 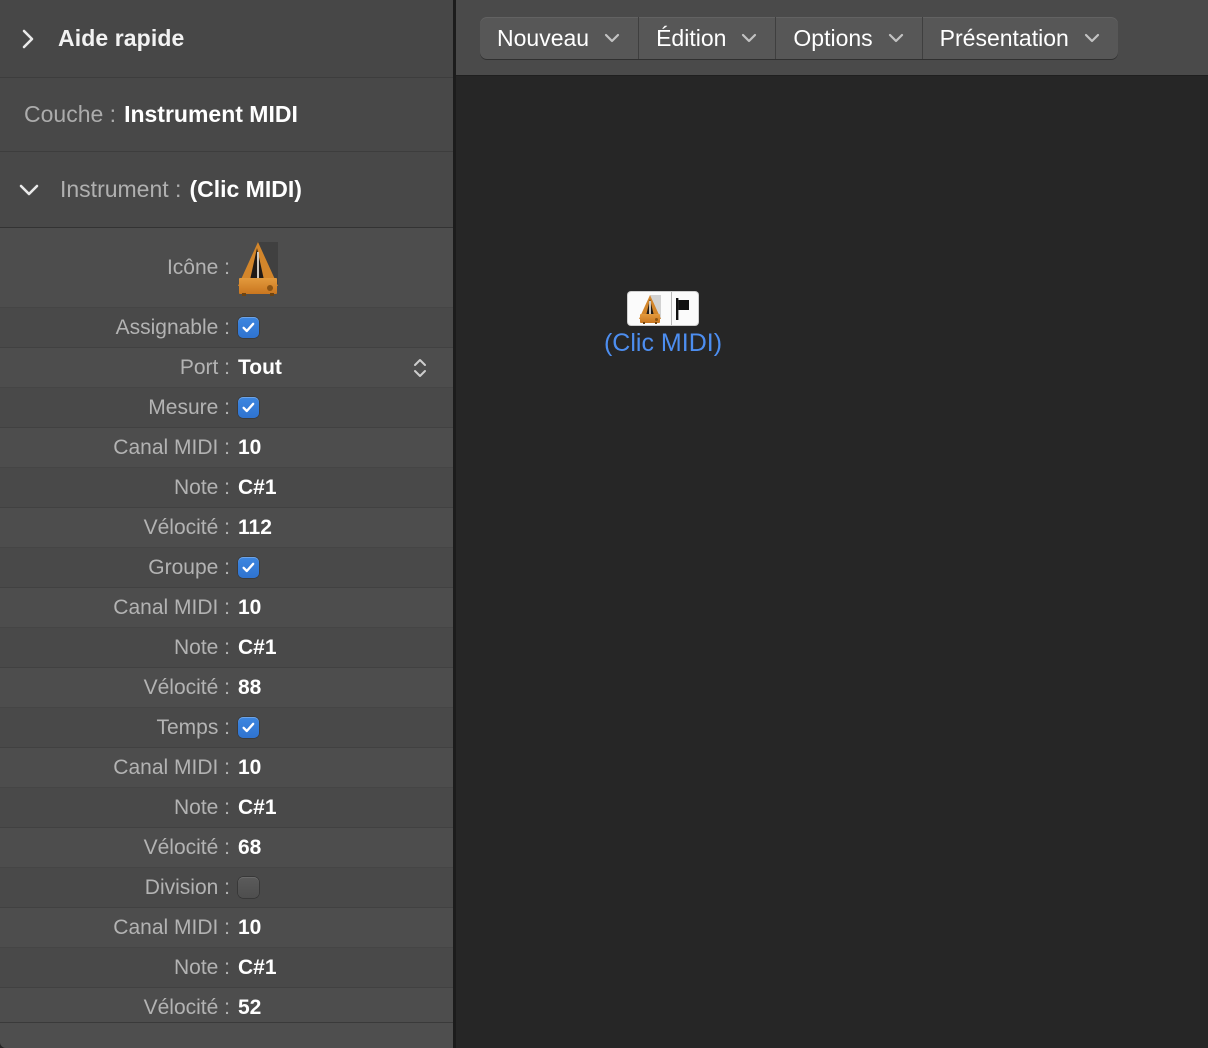 What do you see at coordinates (172, 327) in the screenshot?
I see `parameter-label: Assignable :` at bounding box center [172, 327].